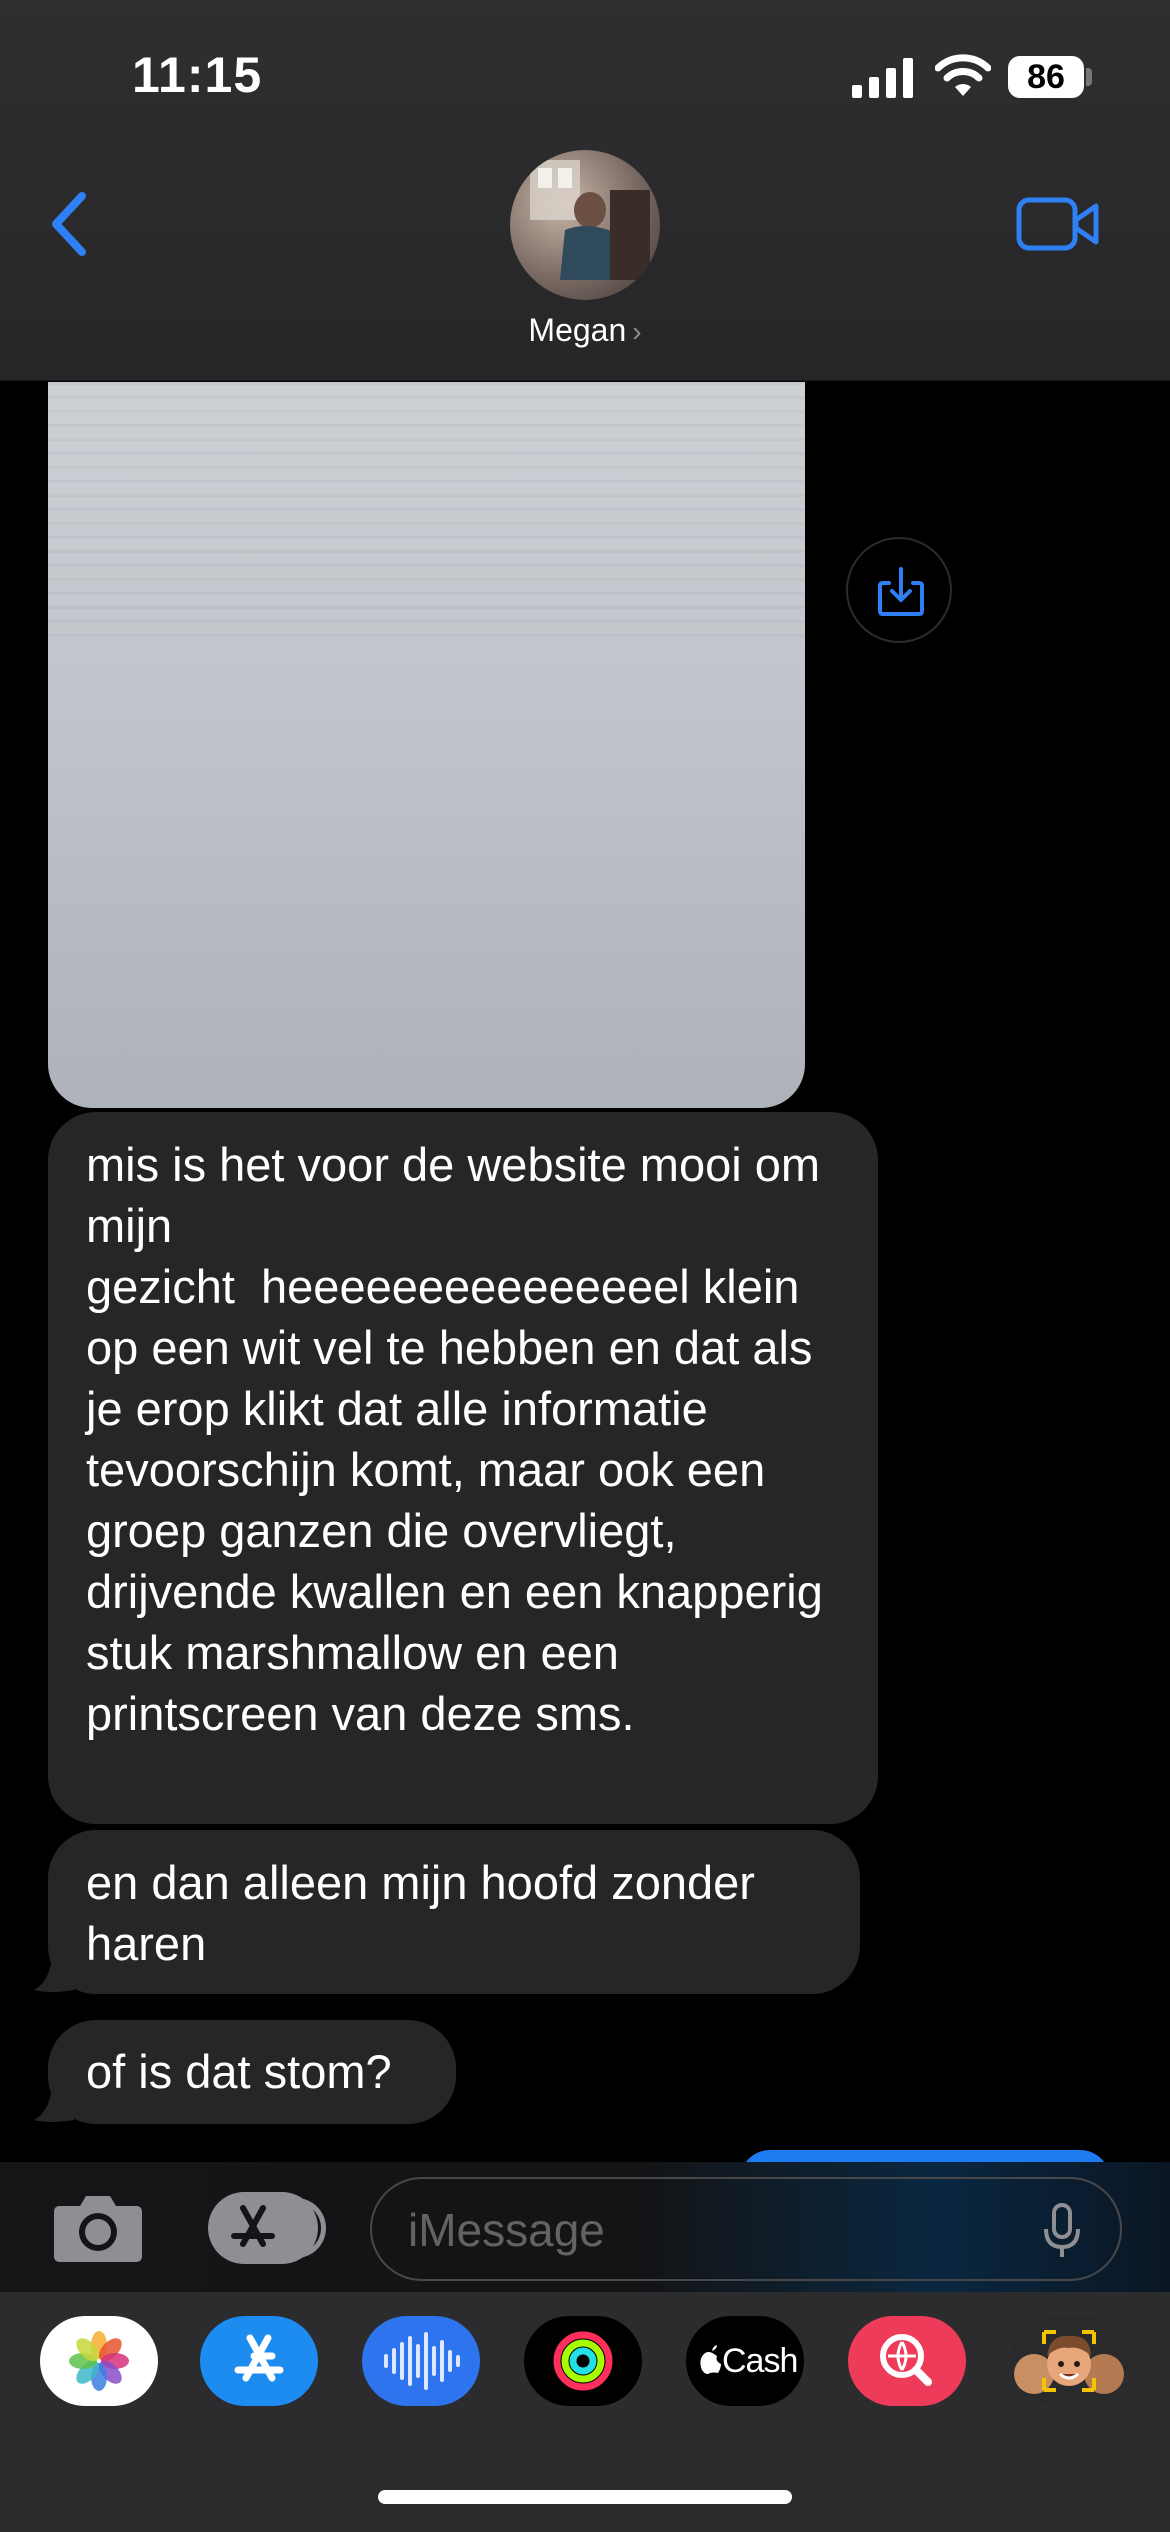 This screenshot has height=2532, width=1170. I want to click on memoji-button, so click(1069, 2361).